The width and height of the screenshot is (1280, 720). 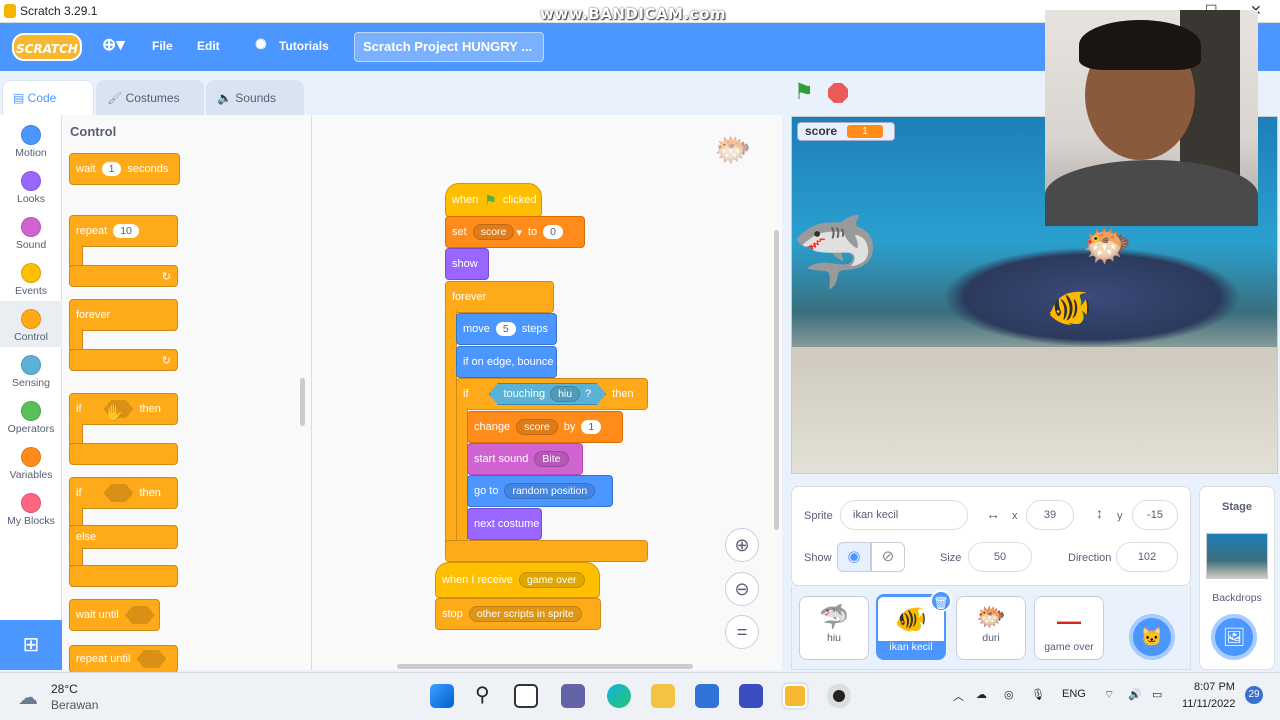 What do you see at coordinates (1254, 695) in the screenshot?
I see `notification-badge: 29` at bounding box center [1254, 695].